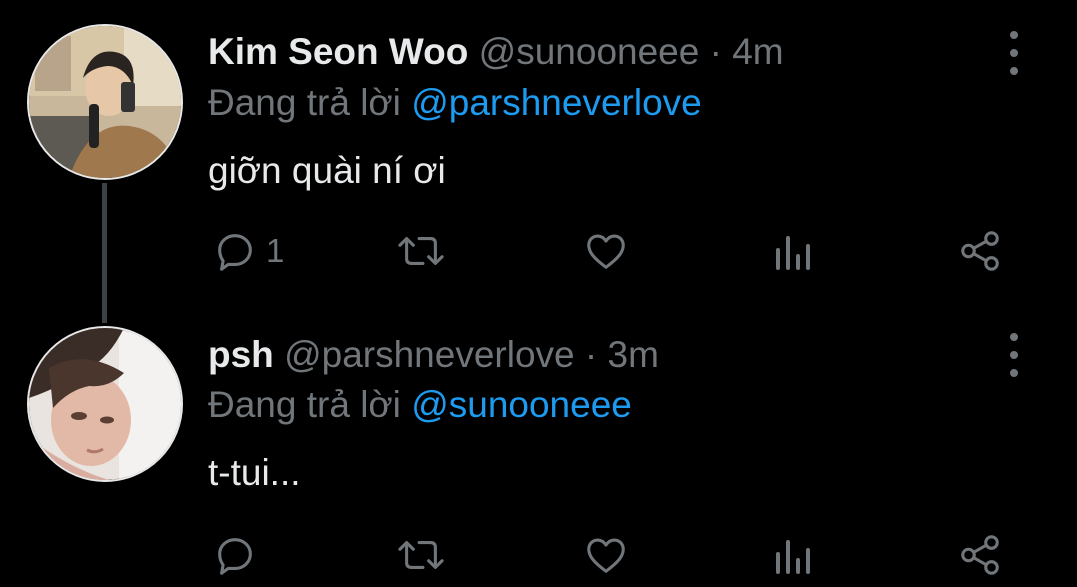  I want to click on tweet-header: psh @parshneverlove · 3m, so click(433, 355).